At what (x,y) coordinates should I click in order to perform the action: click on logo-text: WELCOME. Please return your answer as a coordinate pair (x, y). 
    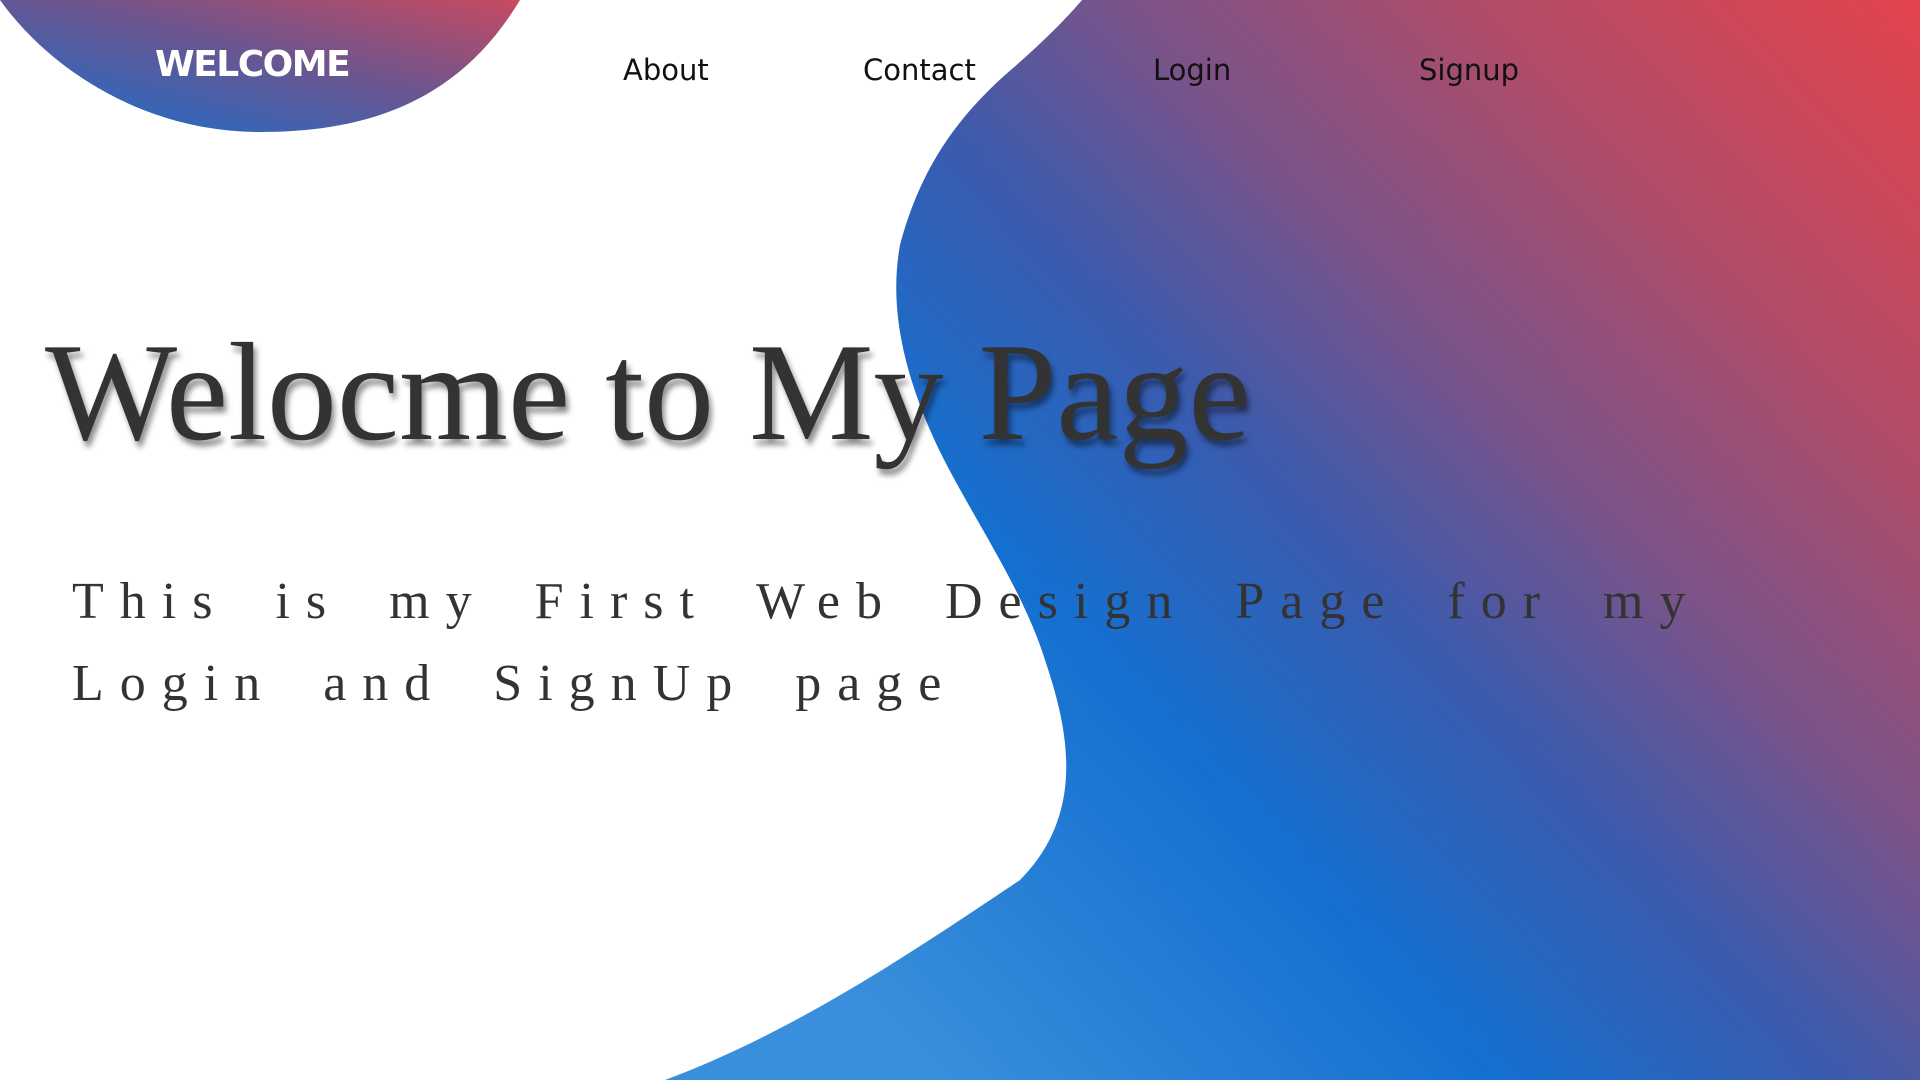
    Looking at the image, I should click on (253, 65).